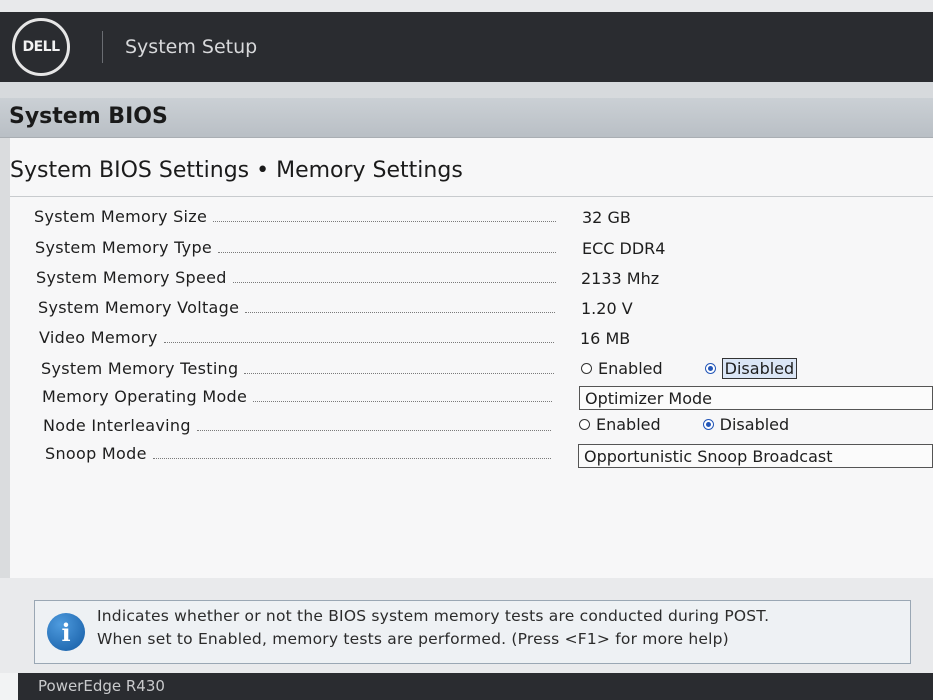  I want to click on setting-row-operating-mode: Memory Operating Mode Optimizer Mode, so click(487, 397).